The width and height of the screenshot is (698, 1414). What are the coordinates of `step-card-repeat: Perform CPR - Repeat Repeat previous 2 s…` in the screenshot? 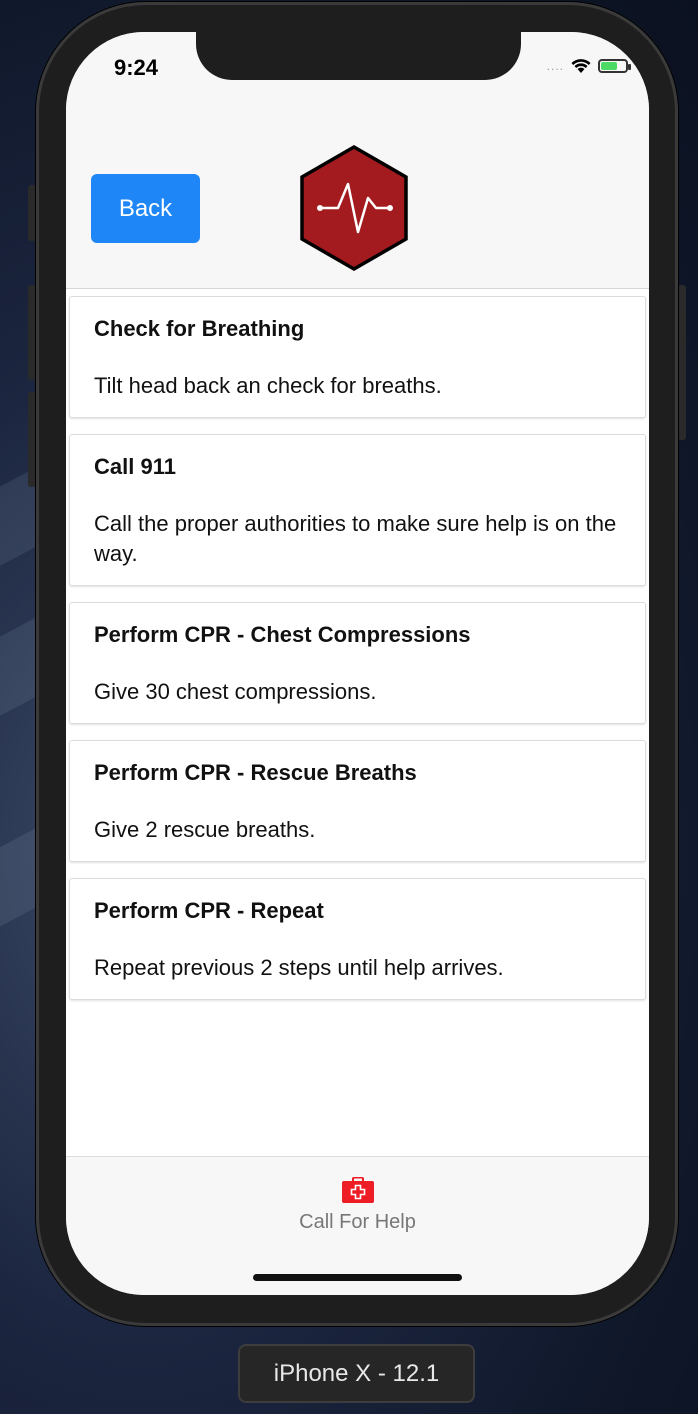 It's located at (357, 939).